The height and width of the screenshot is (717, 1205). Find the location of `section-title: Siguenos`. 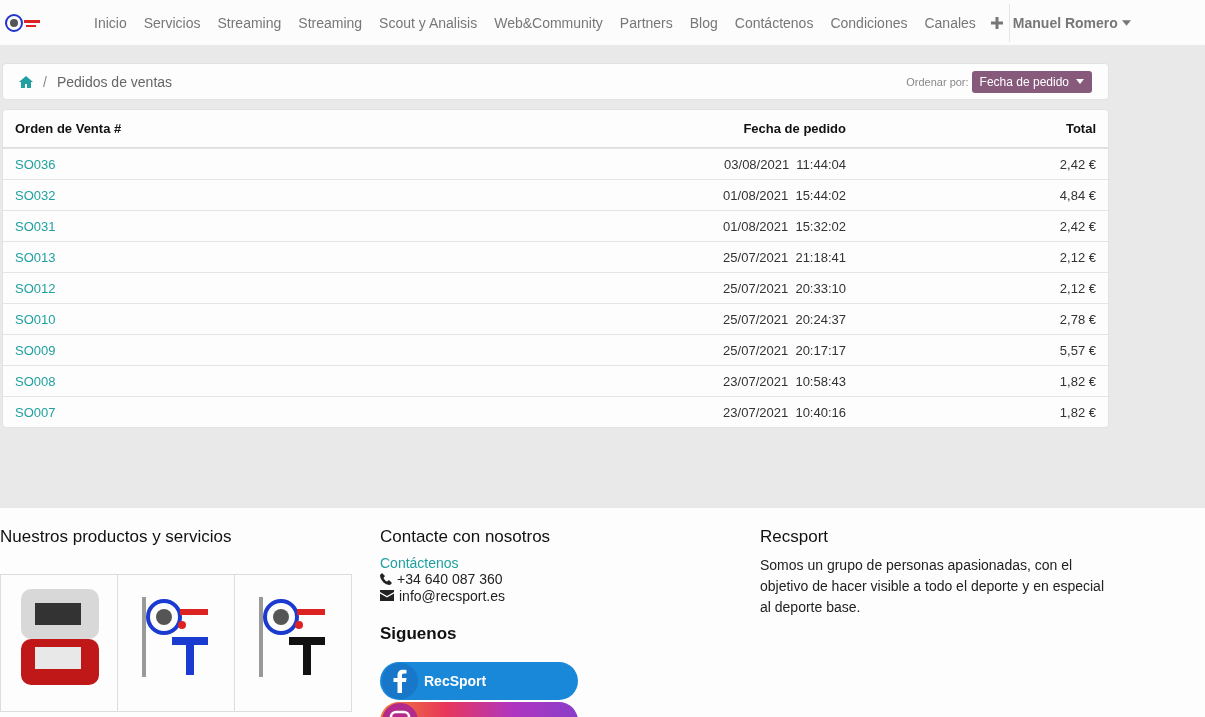

section-title: Siguenos is located at coordinates (419, 634).